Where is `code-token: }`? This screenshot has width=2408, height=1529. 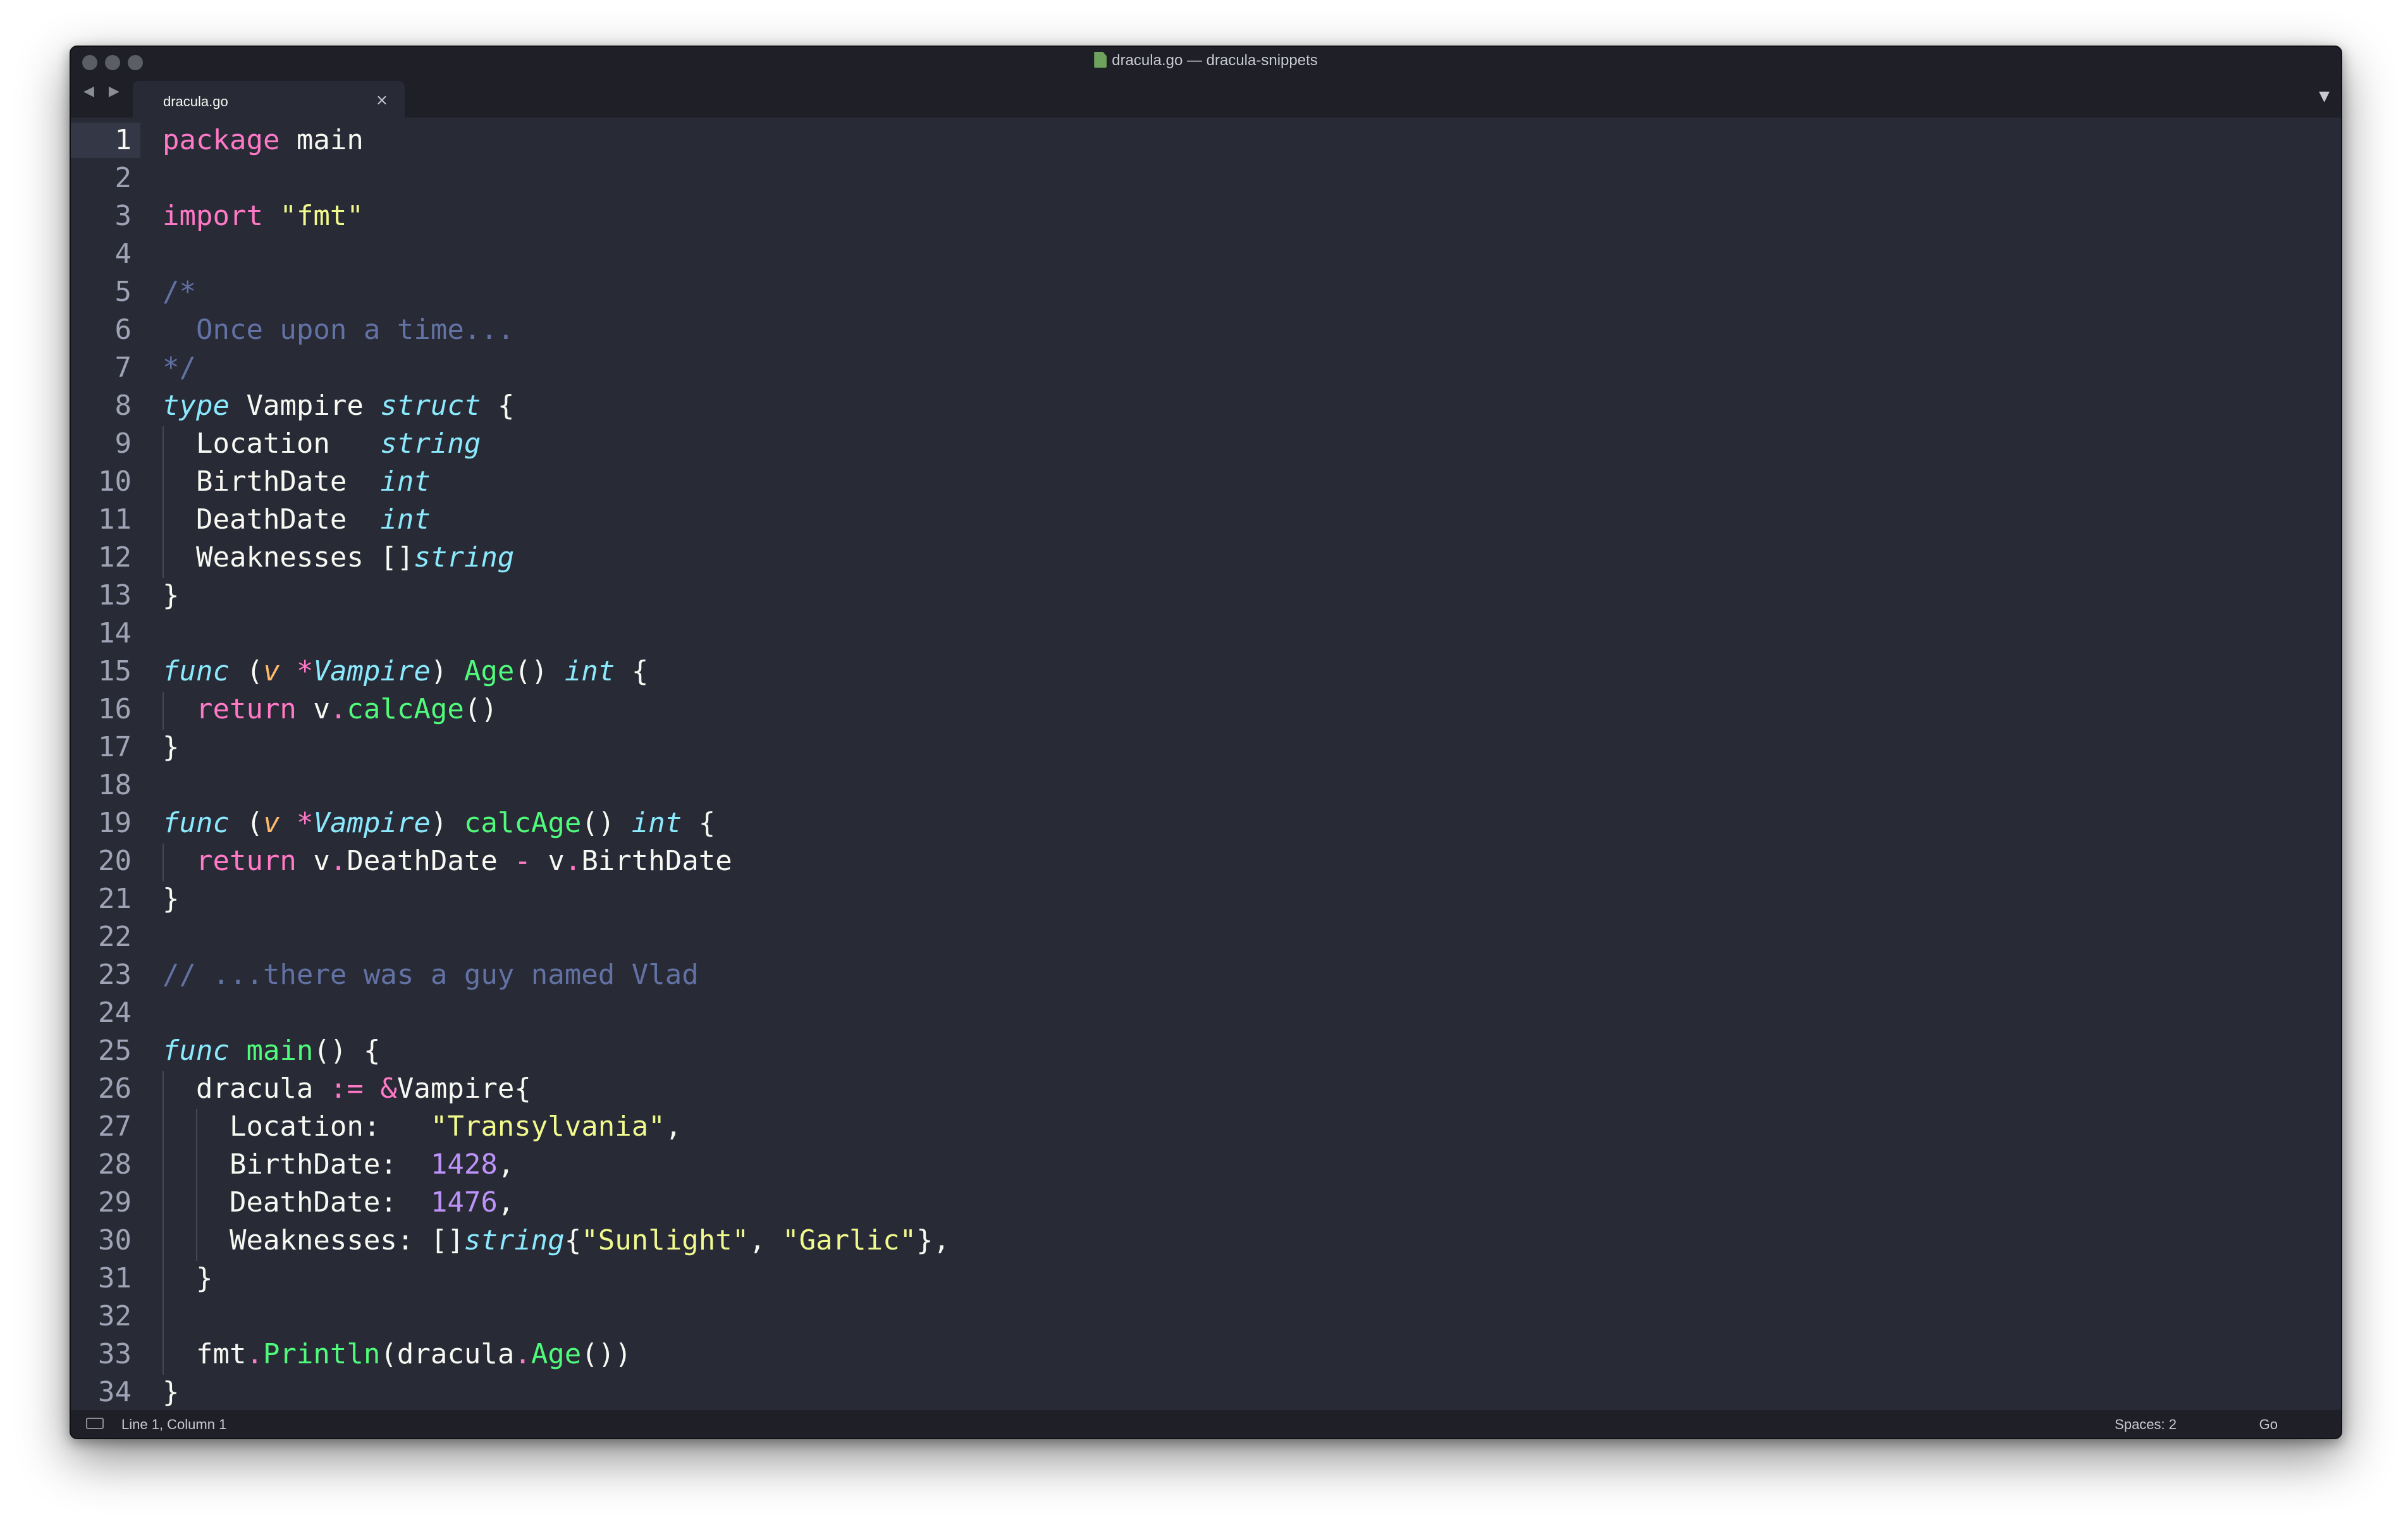
code-token: } is located at coordinates (171, 899).